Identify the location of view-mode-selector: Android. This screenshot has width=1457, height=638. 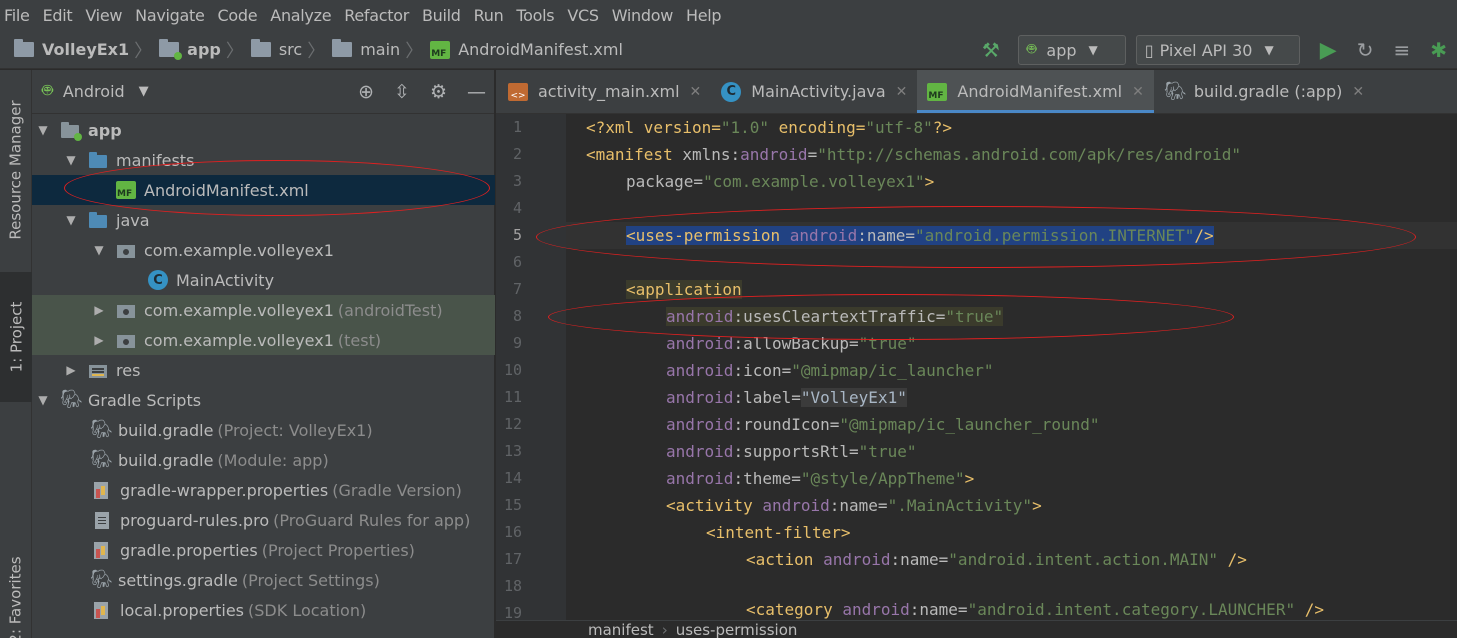
(94, 91).